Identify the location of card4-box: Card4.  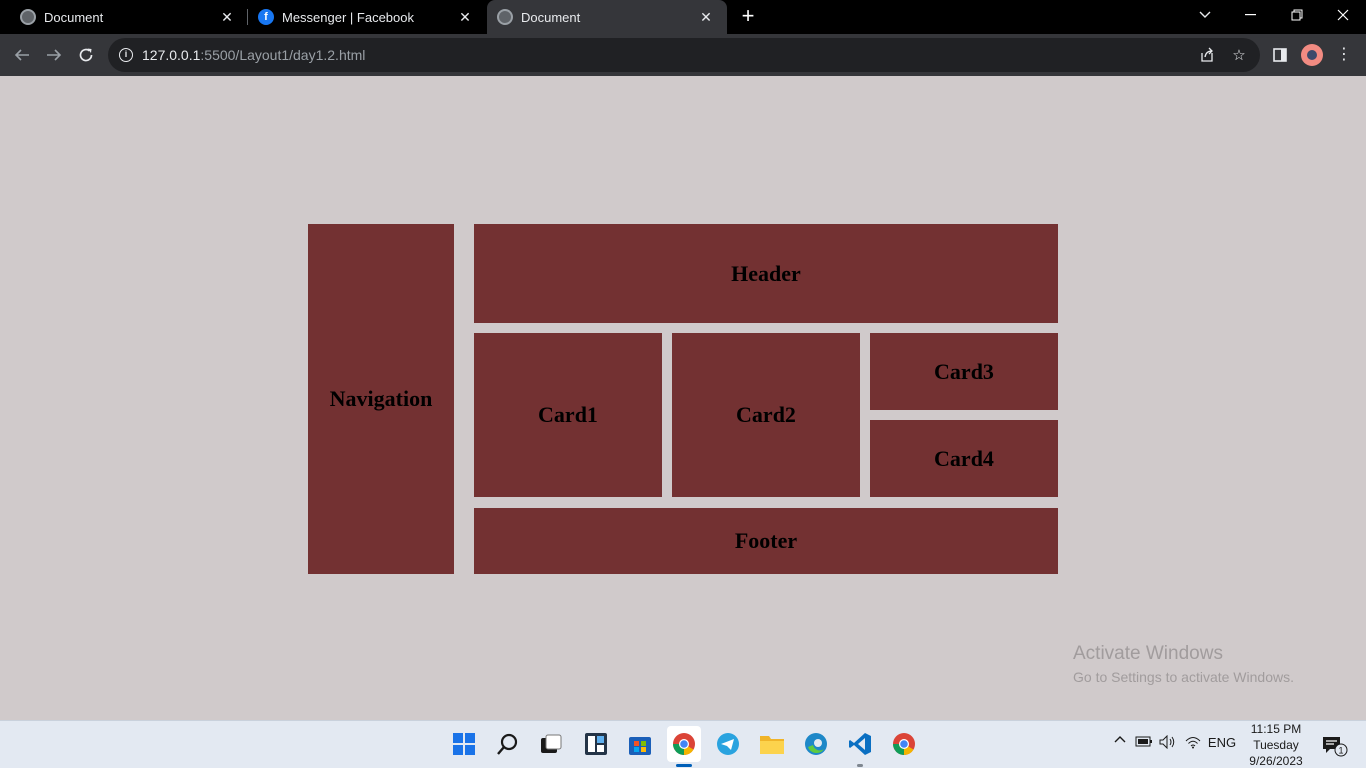
(964, 458).